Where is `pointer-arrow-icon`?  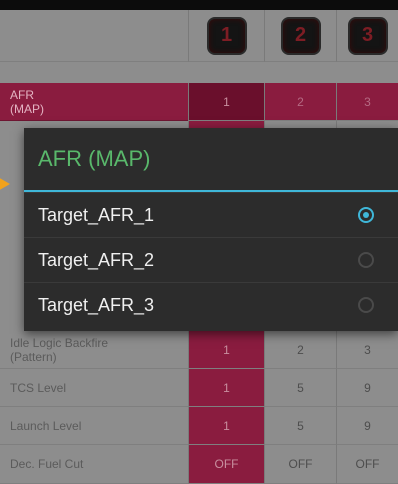
pointer-arrow-icon is located at coordinates (5, 184).